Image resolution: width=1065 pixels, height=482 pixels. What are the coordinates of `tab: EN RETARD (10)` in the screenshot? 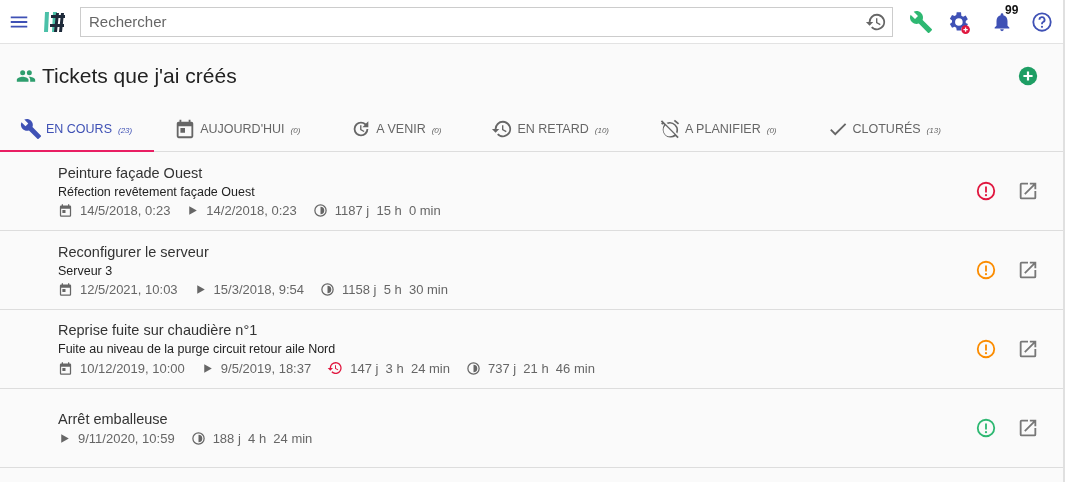 It's located at (555, 130).